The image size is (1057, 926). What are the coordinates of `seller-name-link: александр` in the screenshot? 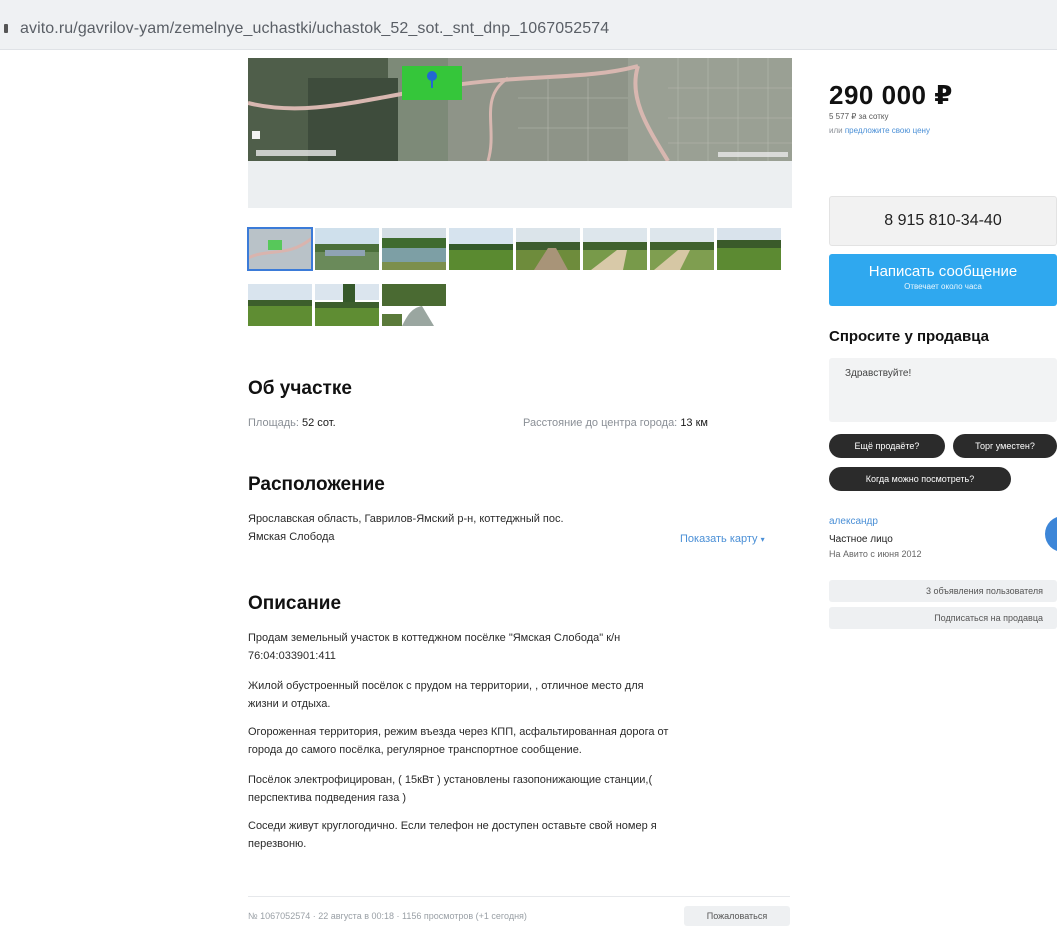 It's located at (853, 521).